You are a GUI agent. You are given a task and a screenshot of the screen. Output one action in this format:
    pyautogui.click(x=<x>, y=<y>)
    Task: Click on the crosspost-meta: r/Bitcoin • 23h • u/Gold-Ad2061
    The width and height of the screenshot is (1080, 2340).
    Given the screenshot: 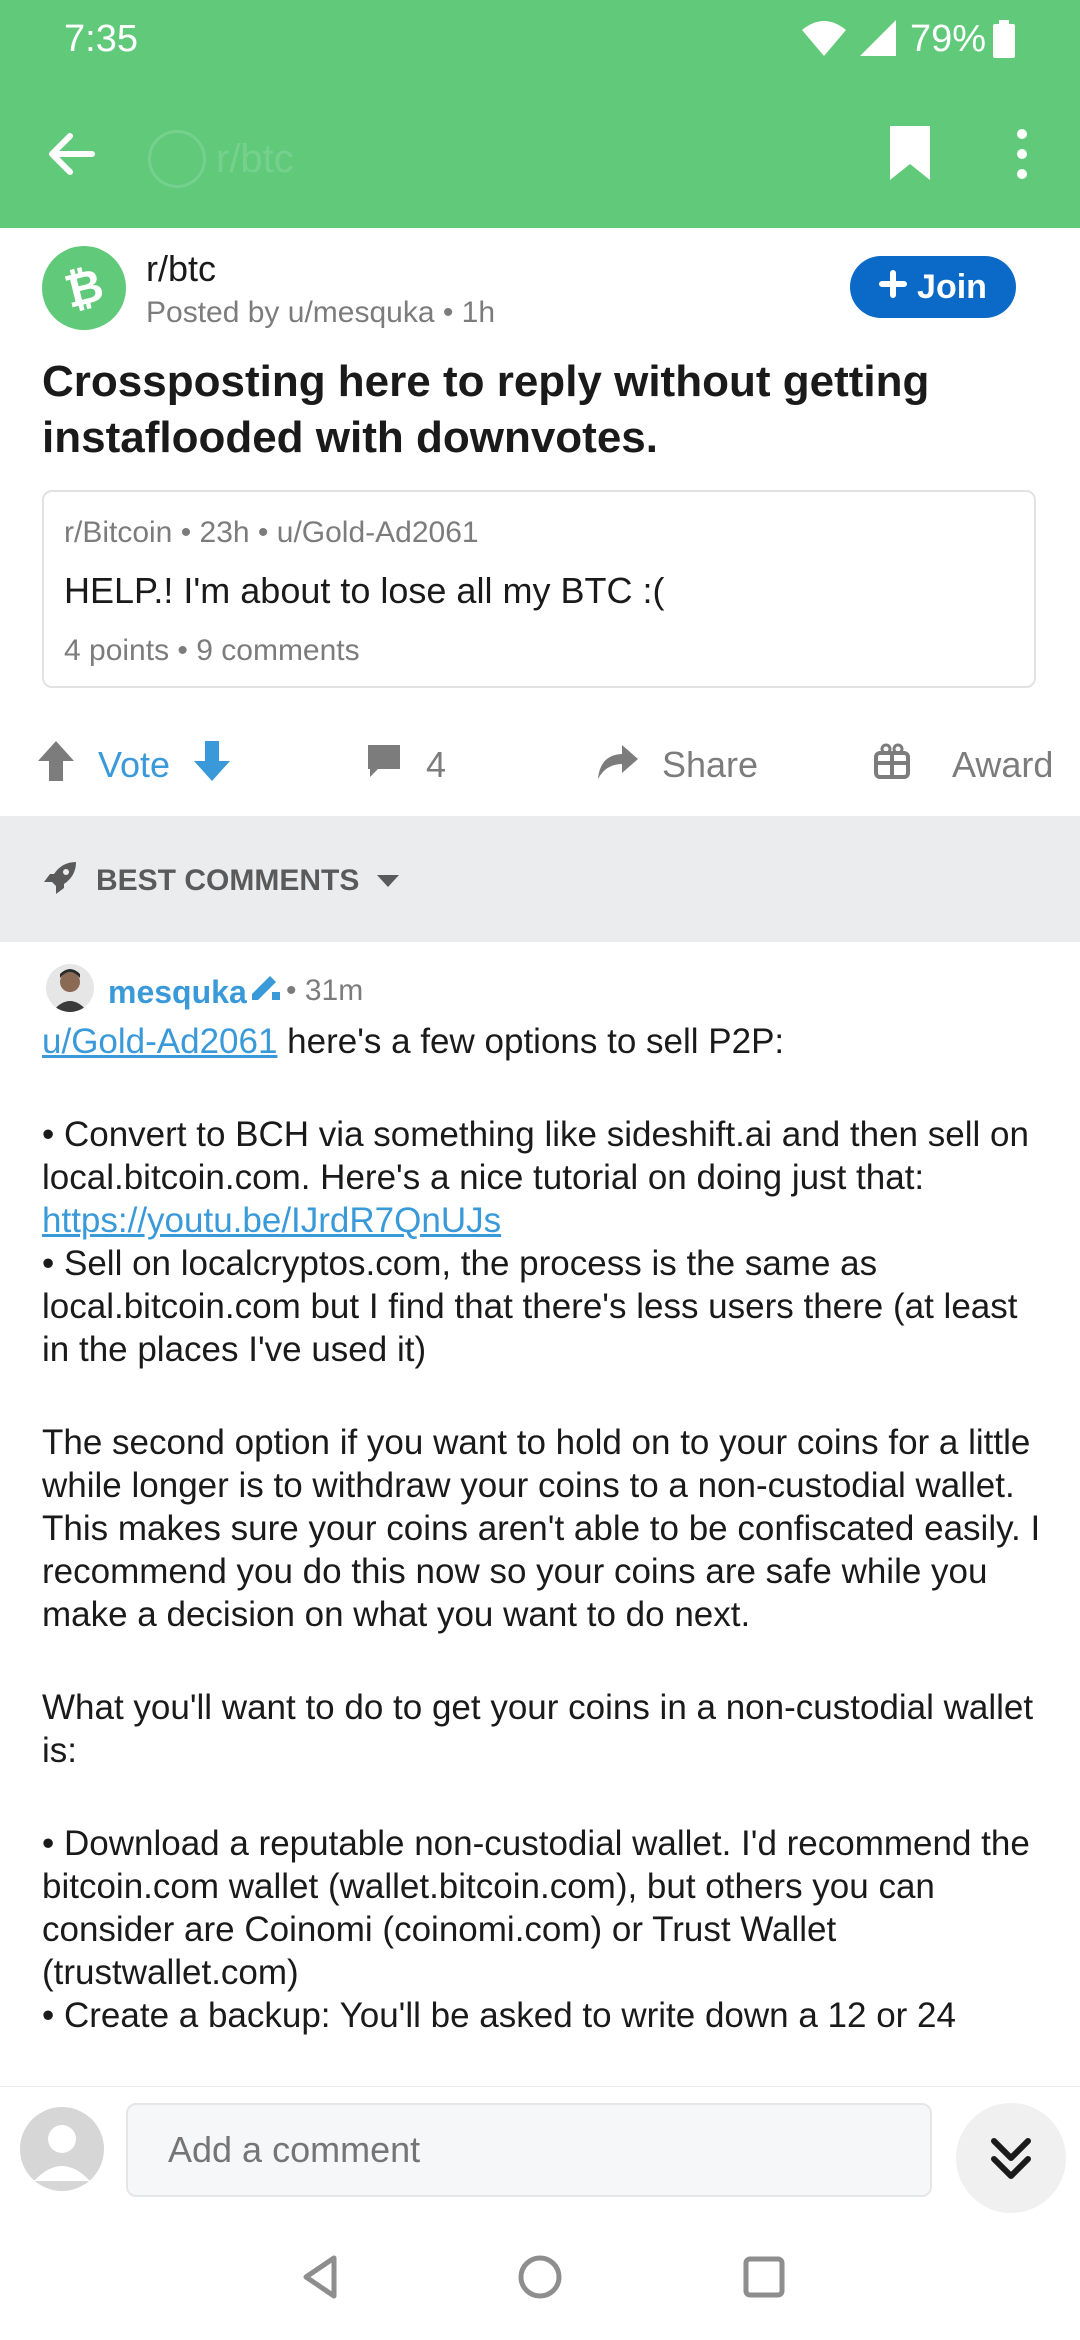 What is the action you would take?
    pyautogui.click(x=271, y=532)
    